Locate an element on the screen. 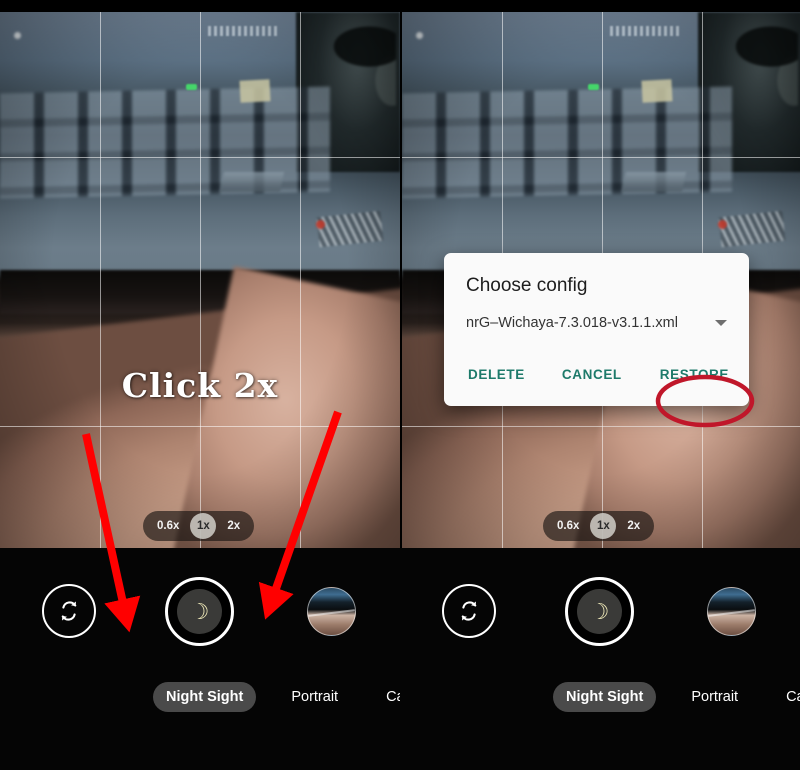 The width and height of the screenshot is (800, 770). zoom-control-left: 0.6x 1x 2x is located at coordinates (199, 526).